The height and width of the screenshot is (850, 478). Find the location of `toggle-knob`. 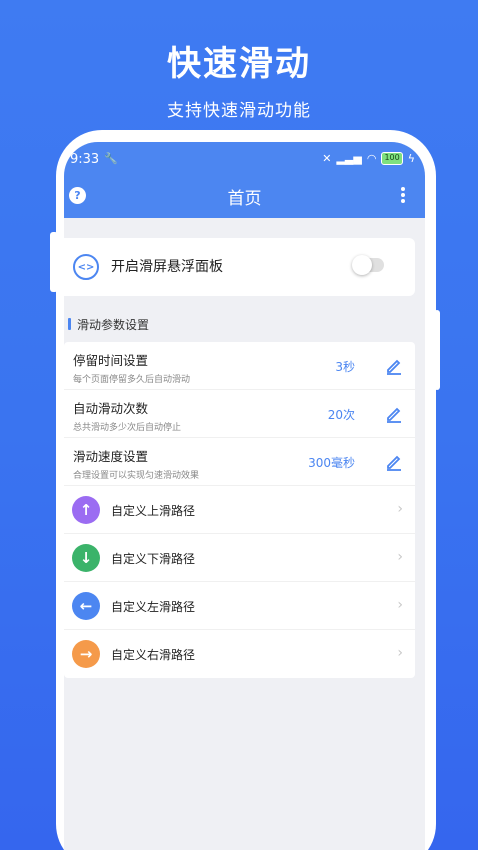

toggle-knob is located at coordinates (362, 265).